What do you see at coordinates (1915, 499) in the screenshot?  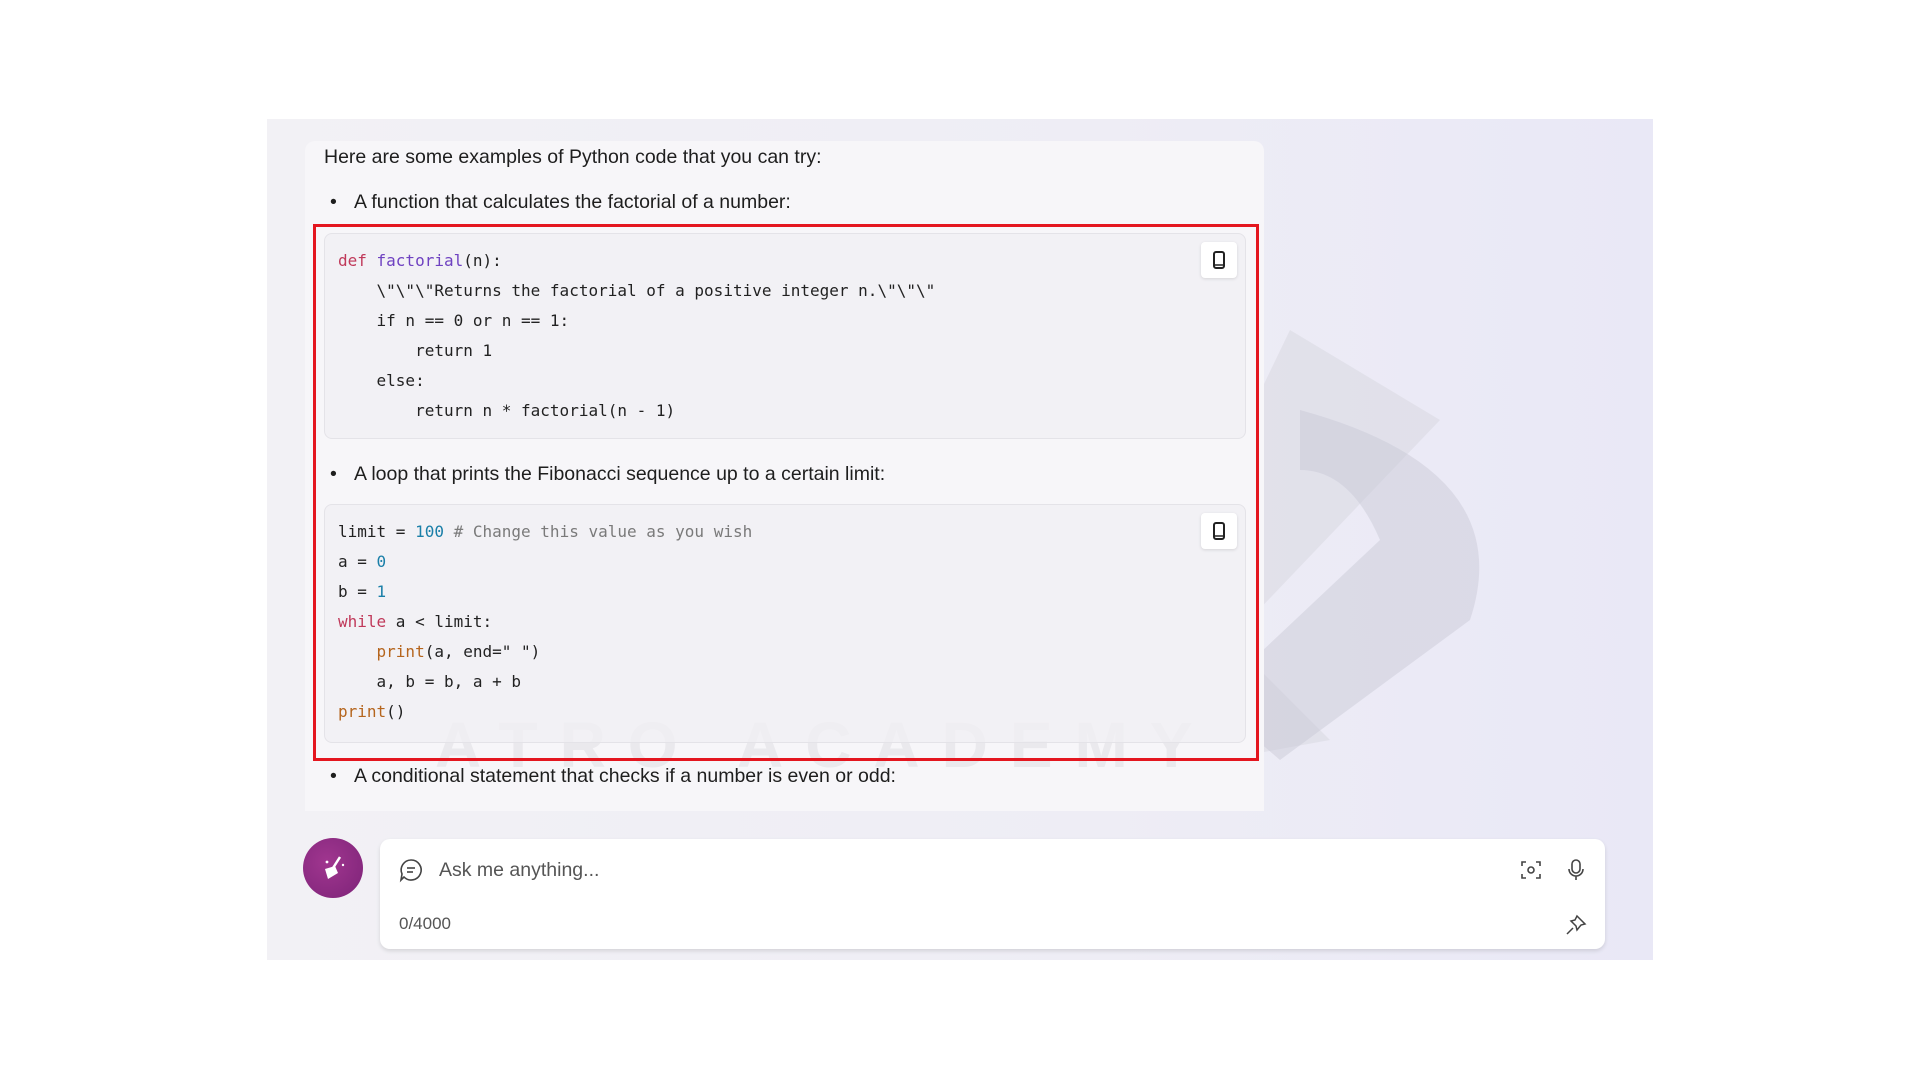 I see `scrollbar` at bounding box center [1915, 499].